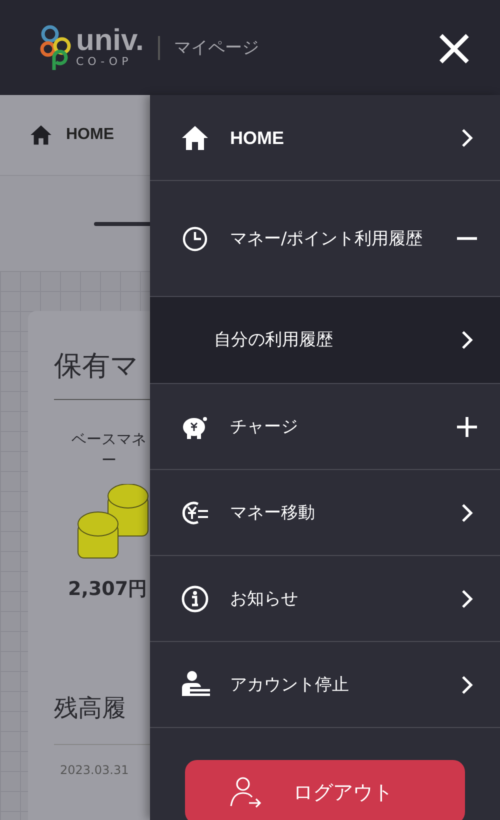  I want to click on info-icon, so click(195, 599).